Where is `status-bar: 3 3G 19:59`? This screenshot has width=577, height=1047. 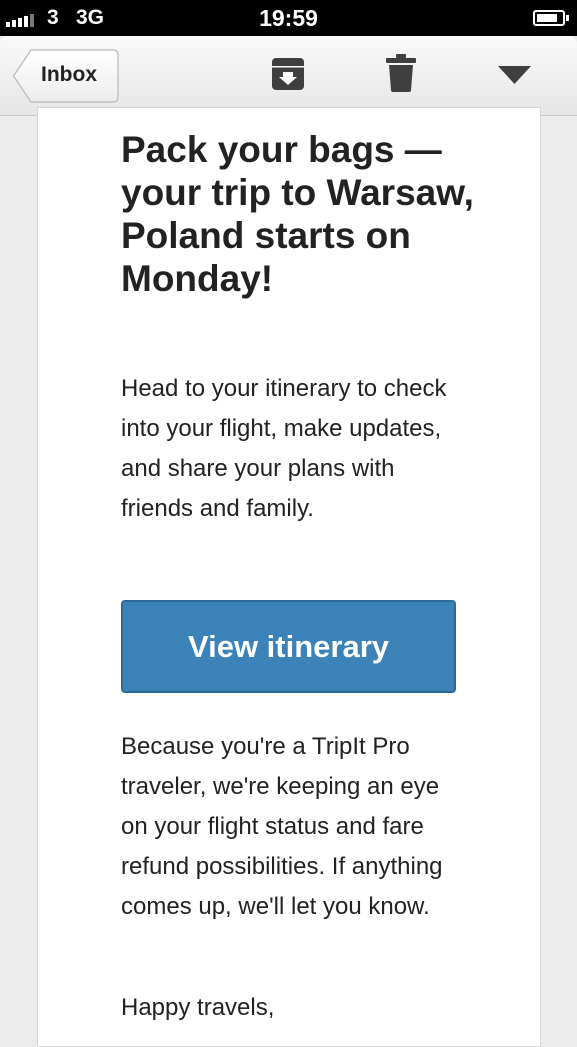
status-bar: 3 3G 19:59 is located at coordinates (288, 18).